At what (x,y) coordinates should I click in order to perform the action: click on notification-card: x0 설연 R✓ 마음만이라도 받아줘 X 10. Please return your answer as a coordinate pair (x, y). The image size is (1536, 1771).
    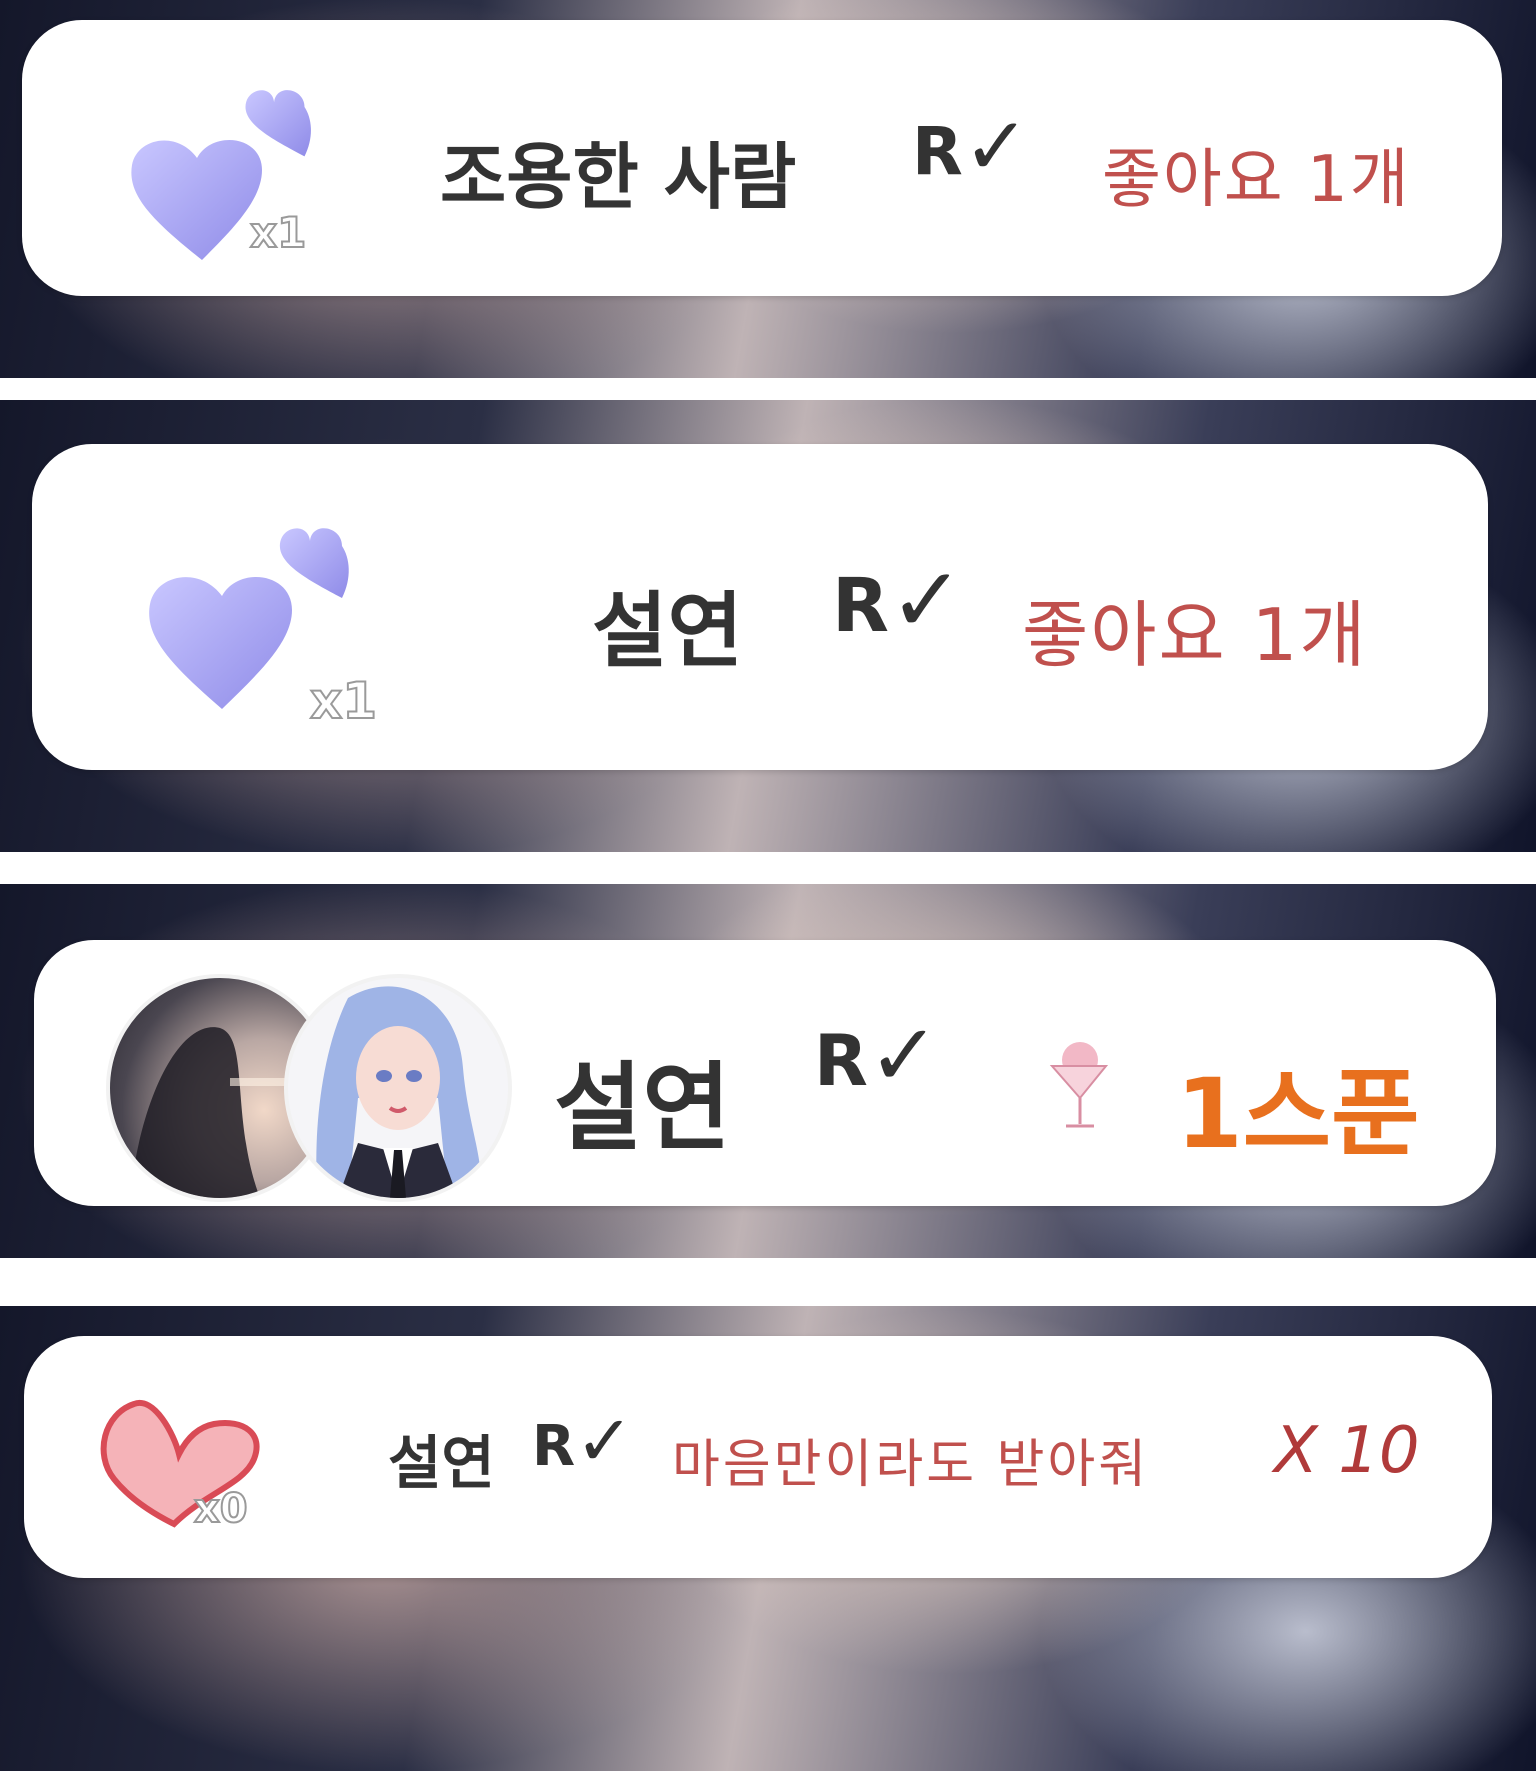
    Looking at the image, I should click on (758, 1457).